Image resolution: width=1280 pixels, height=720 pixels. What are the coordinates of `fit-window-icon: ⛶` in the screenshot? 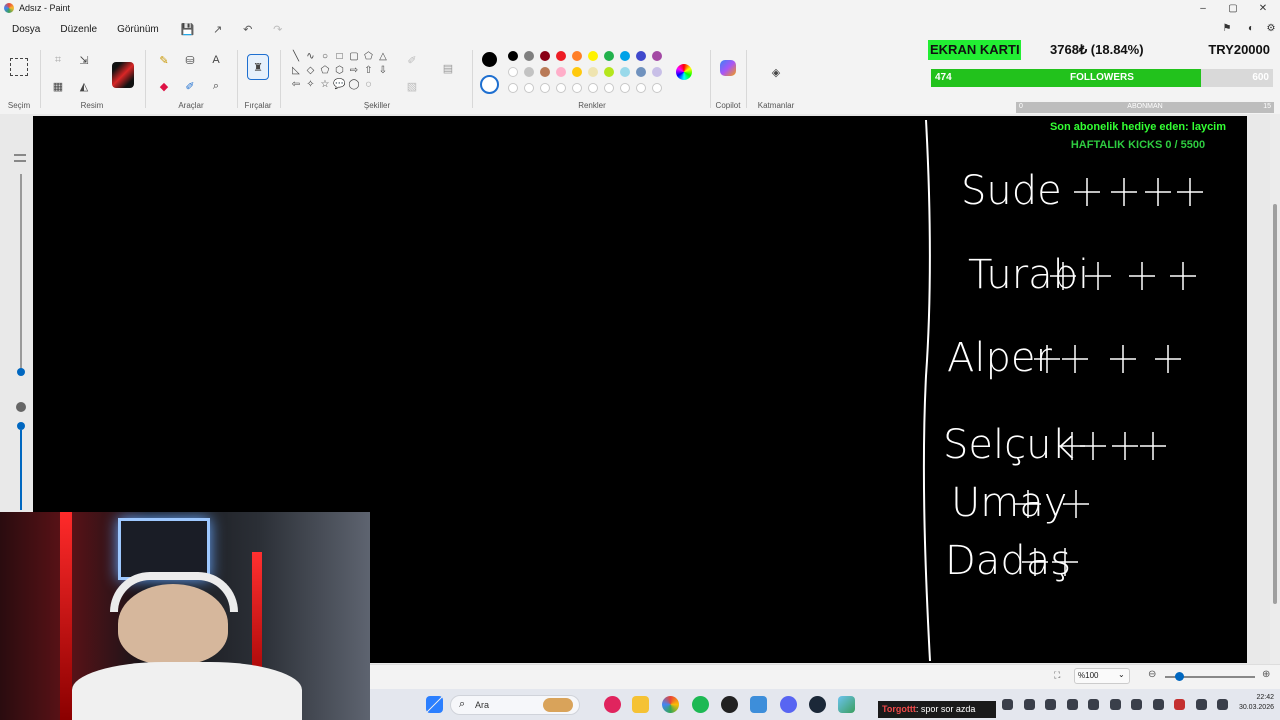 It's located at (1057, 675).